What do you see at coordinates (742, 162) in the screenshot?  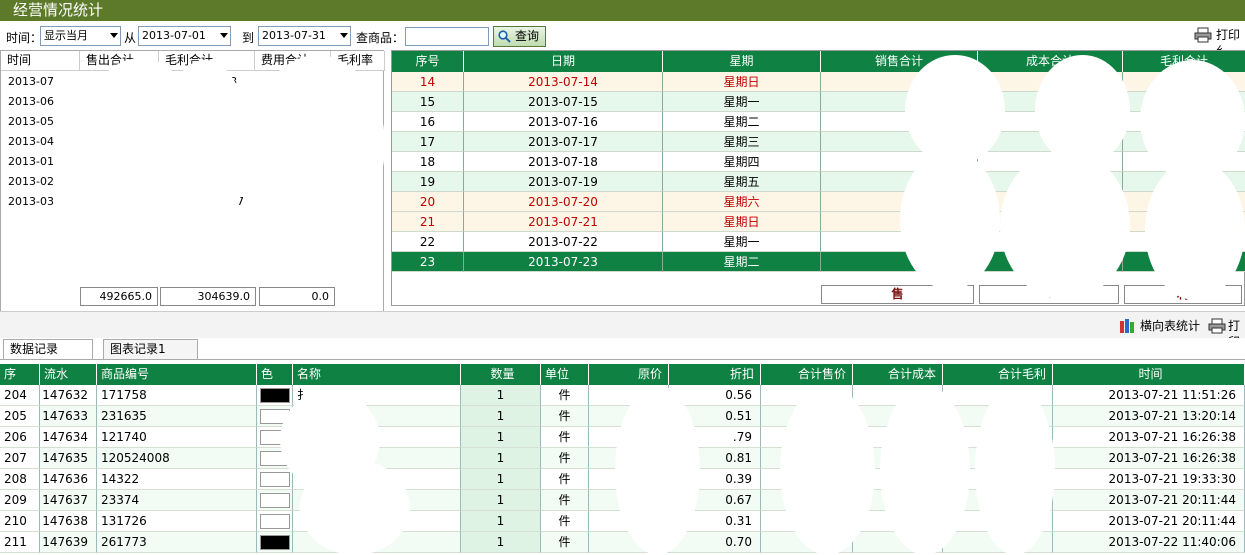 I see `daily-cell-weekday: 星期四` at bounding box center [742, 162].